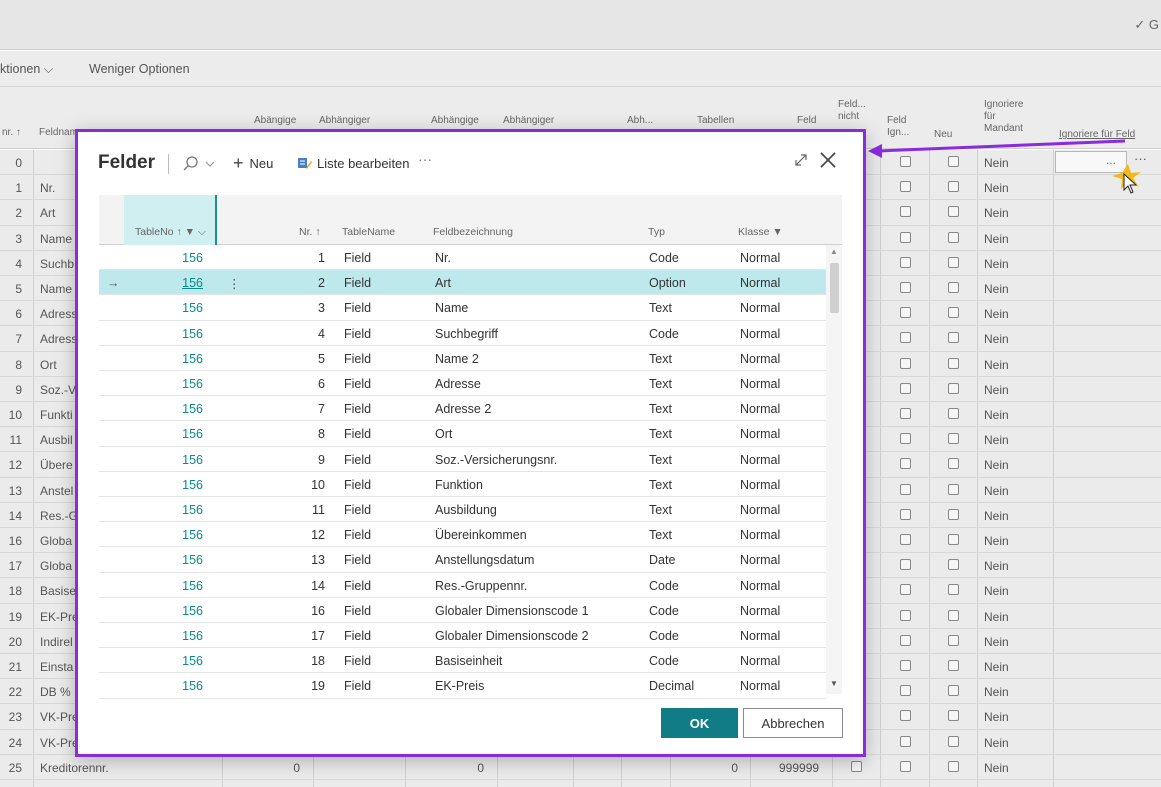 The image size is (1161, 787). Describe the element at coordinates (344, 121) in the screenshot. I see `col-abh2-header: Abhängiger` at that location.